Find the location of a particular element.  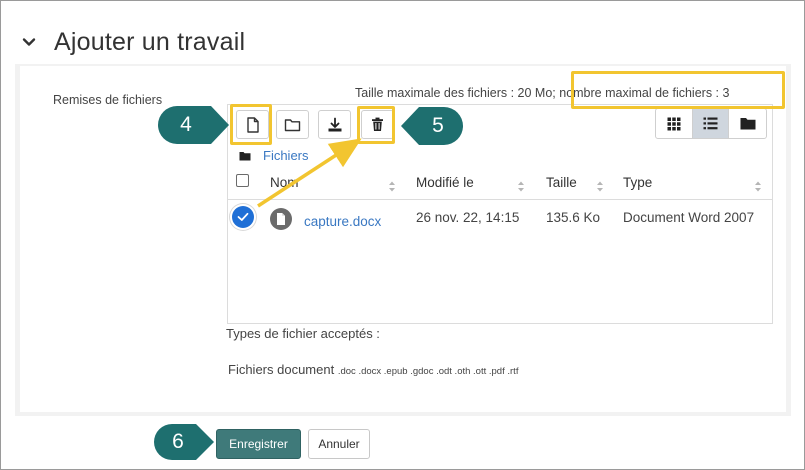

column-header-size: Taille is located at coordinates (561, 182).